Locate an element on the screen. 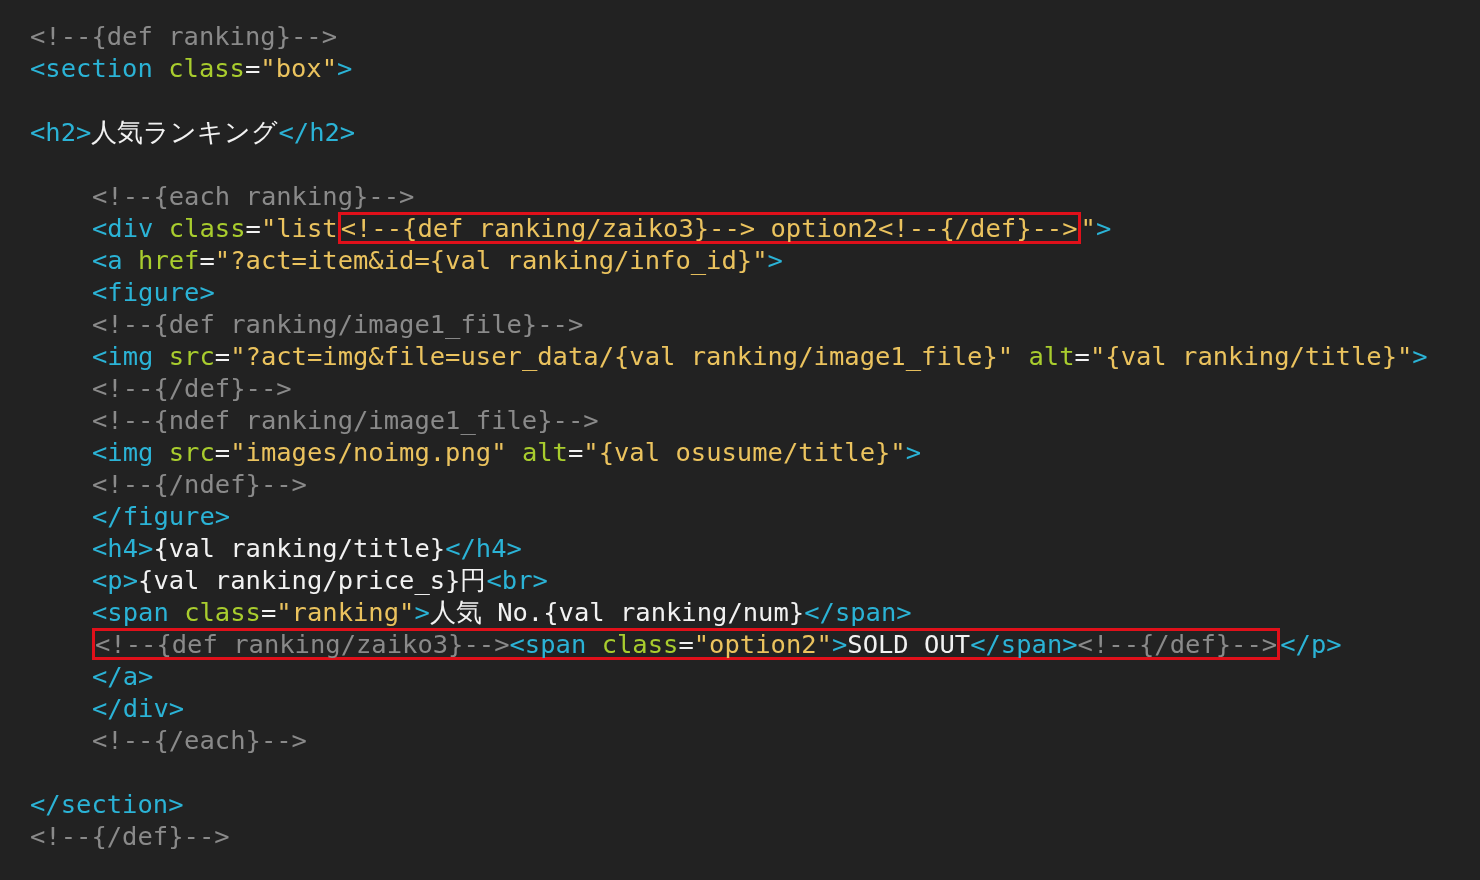 The height and width of the screenshot is (880, 1480). code-text: <div class="list is located at coordinates (215, 228).